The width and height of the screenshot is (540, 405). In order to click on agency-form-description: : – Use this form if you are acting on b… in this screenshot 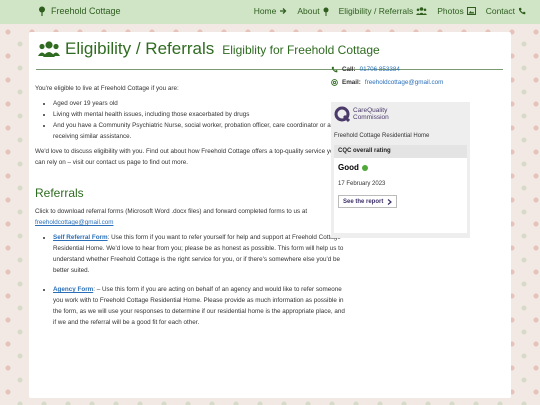, I will do `click(199, 306)`.